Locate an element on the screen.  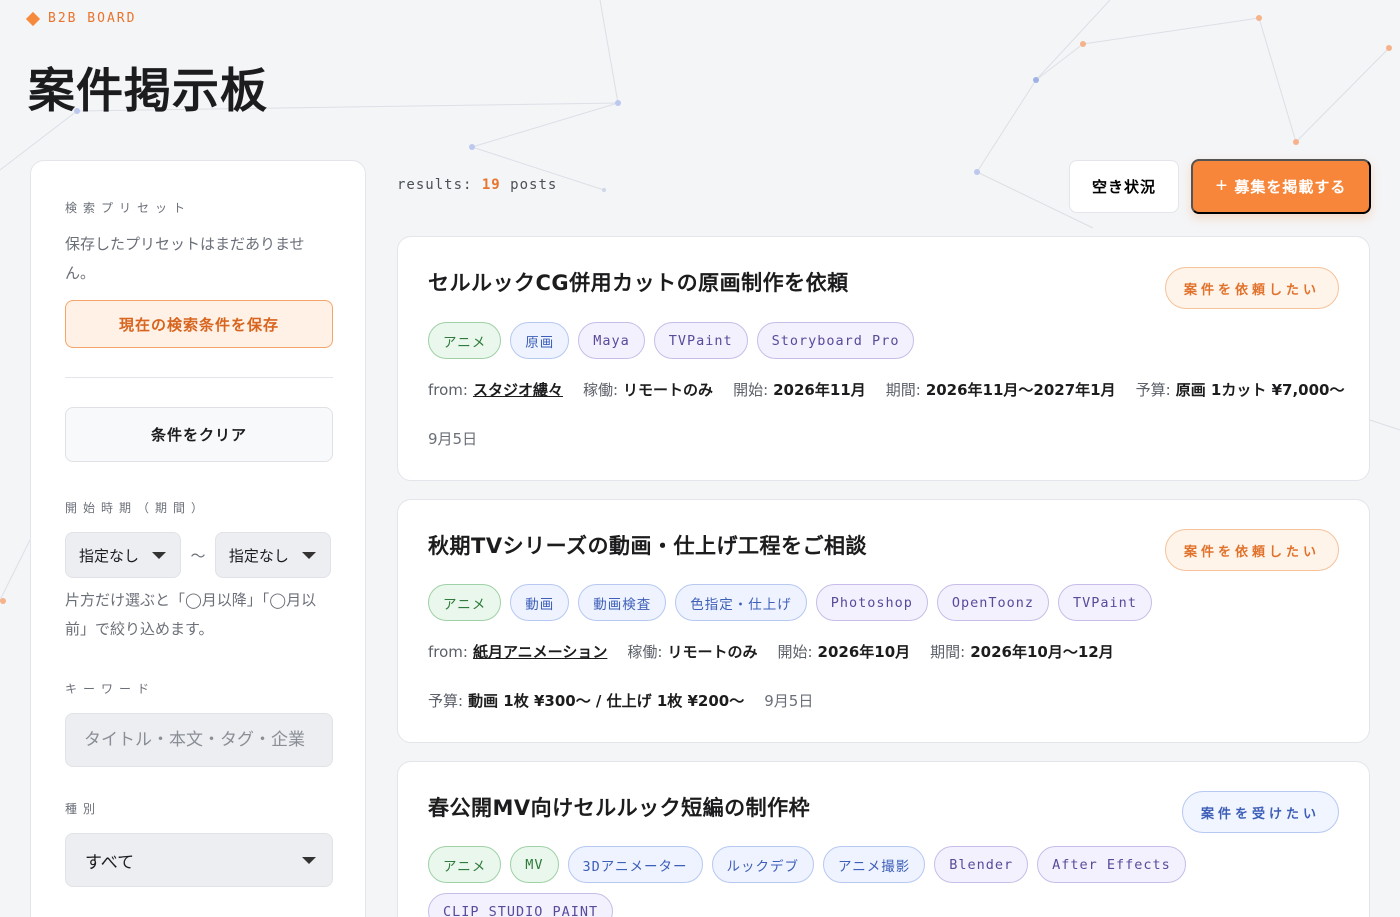
period-label: 開始時期（期間） is located at coordinates (137, 508).